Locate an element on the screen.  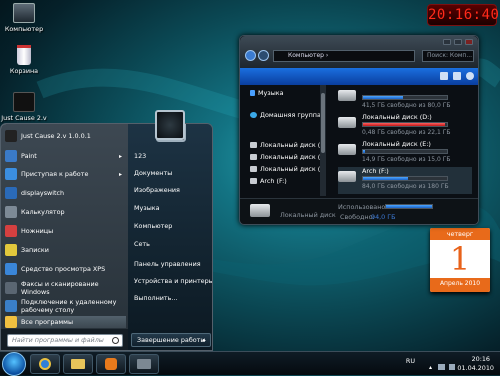
program-item: Средство просмотра XPS is located at coordinates (65, 269).